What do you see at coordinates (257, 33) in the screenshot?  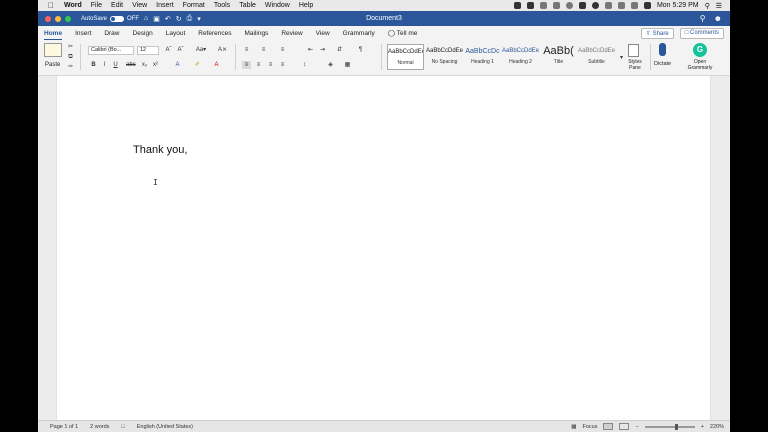 I see `tab-mailings: Mailings` at bounding box center [257, 33].